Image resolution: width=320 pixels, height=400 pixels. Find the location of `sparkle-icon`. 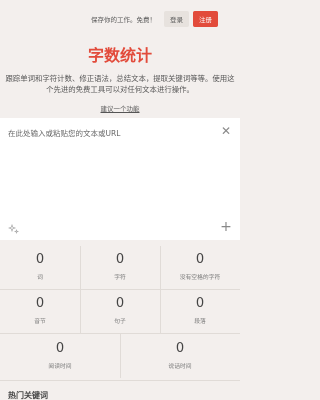

sparkle-icon is located at coordinates (13, 227).